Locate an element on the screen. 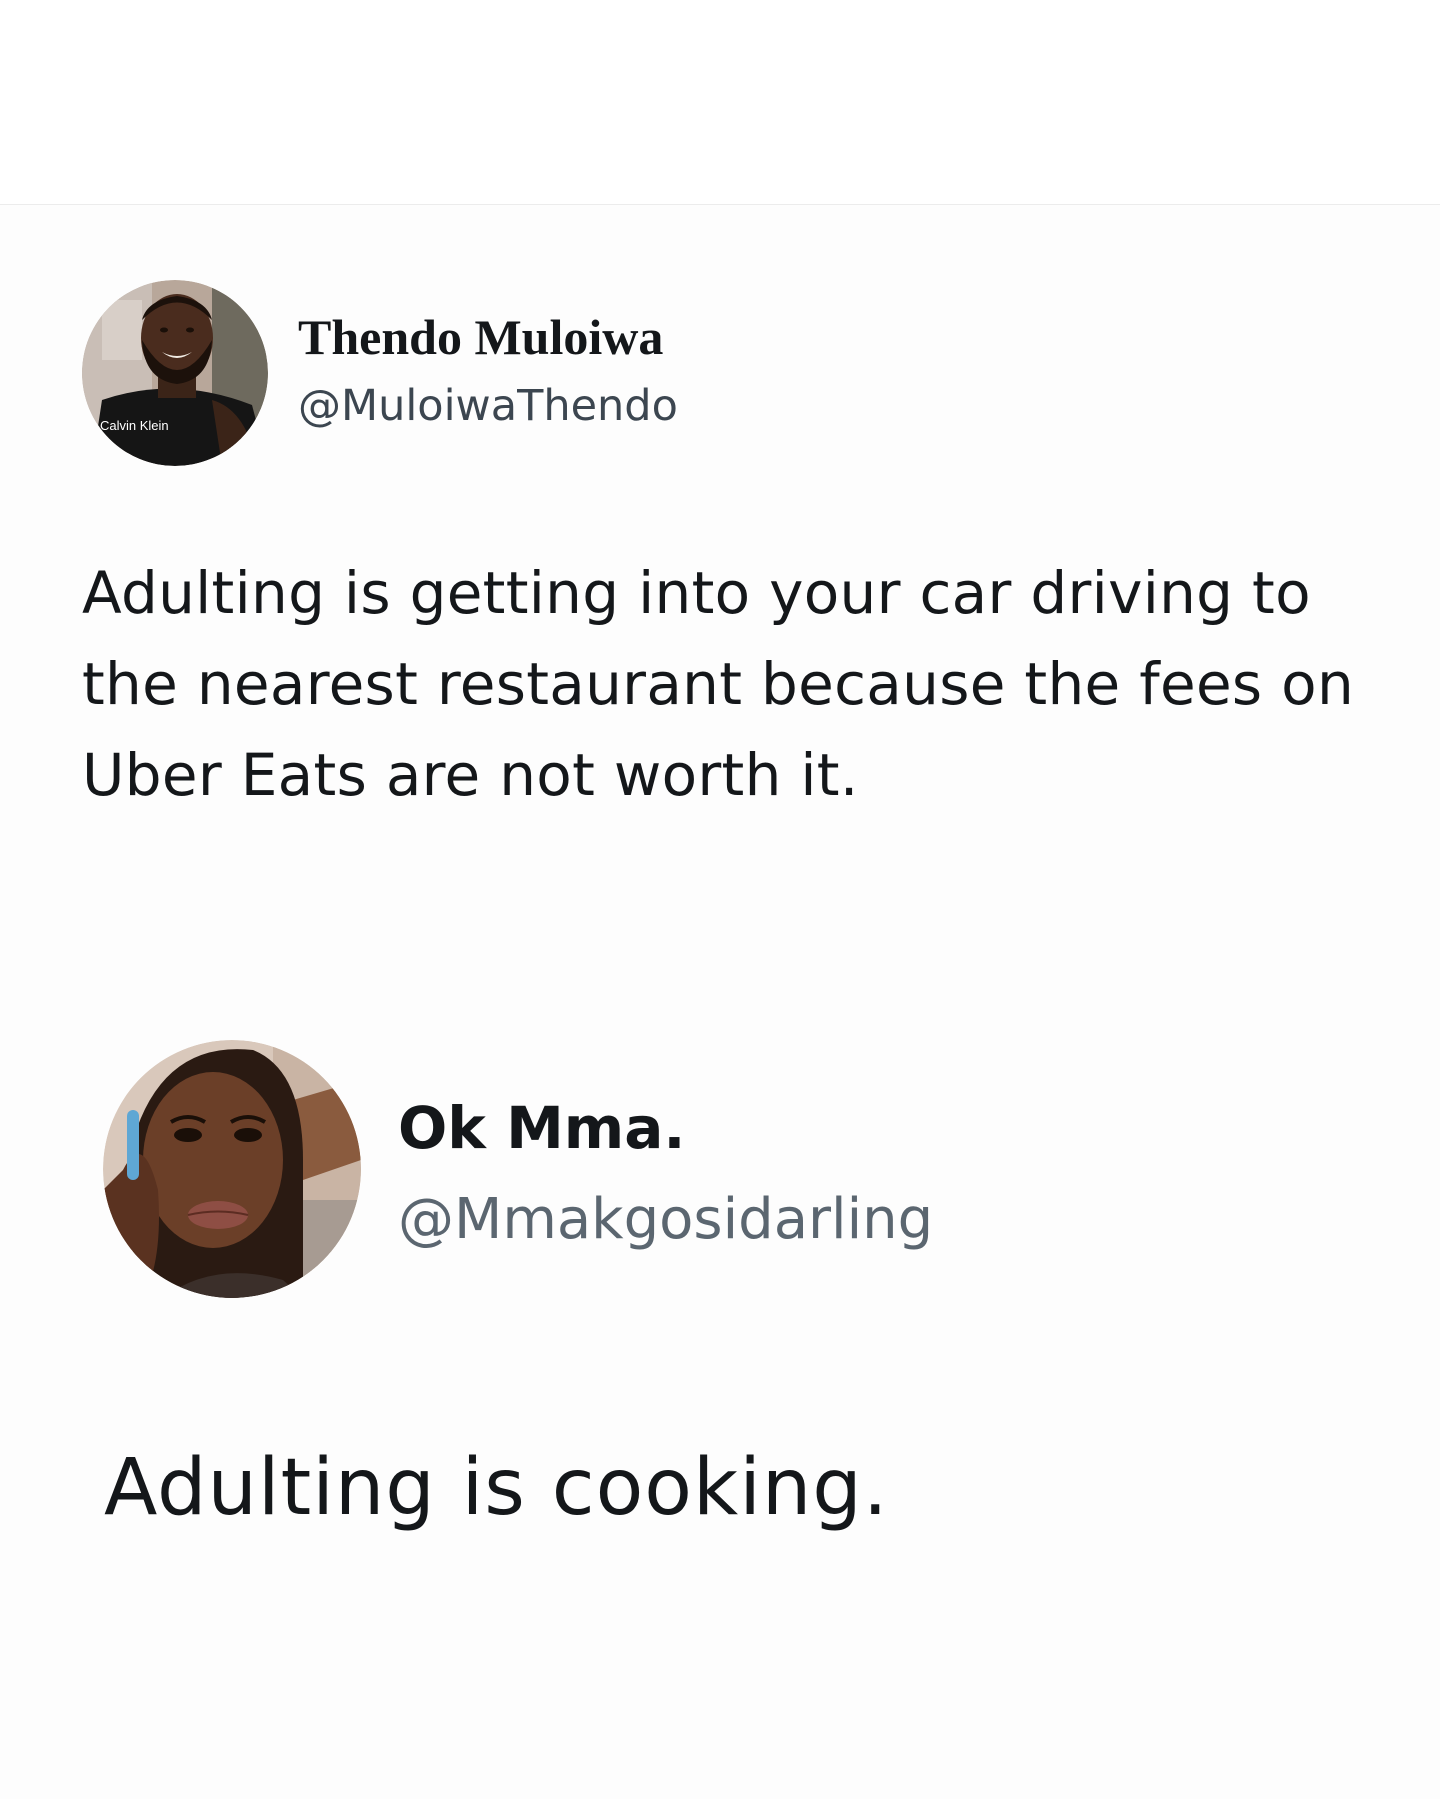 The image size is (1440, 1799). avatar: Calvin Klein is located at coordinates (175, 373).